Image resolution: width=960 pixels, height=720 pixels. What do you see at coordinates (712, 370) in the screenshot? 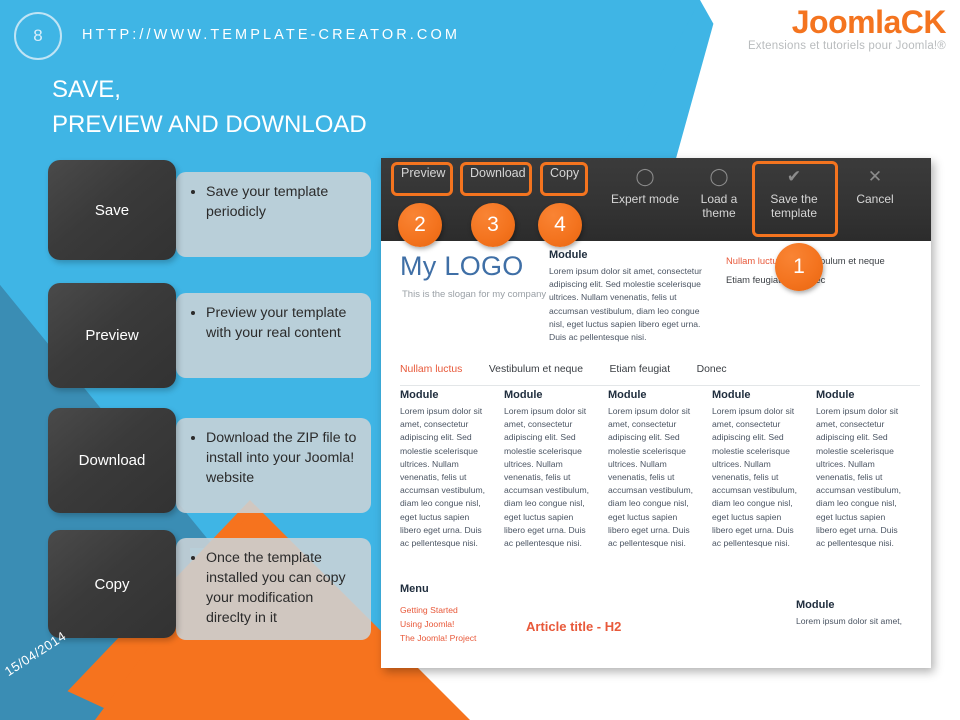
I see `main-nav-item-3: Donec` at bounding box center [712, 370].